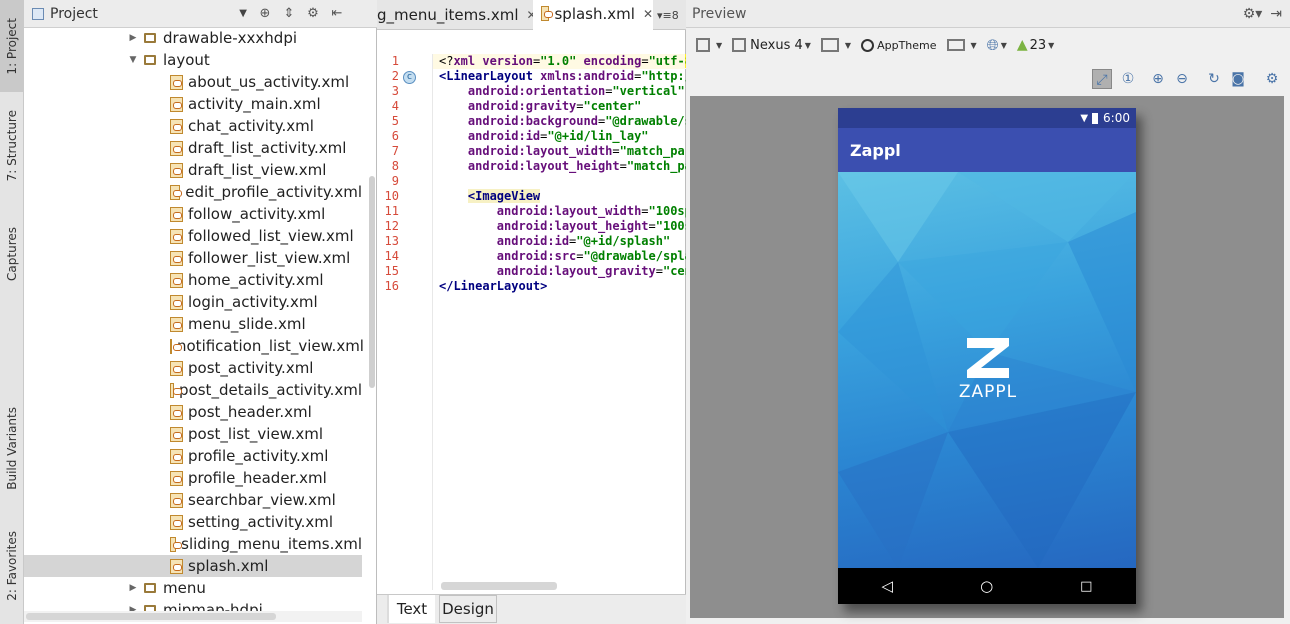  I want to click on tree-file: draft_list_view.xml, so click(193, 170).